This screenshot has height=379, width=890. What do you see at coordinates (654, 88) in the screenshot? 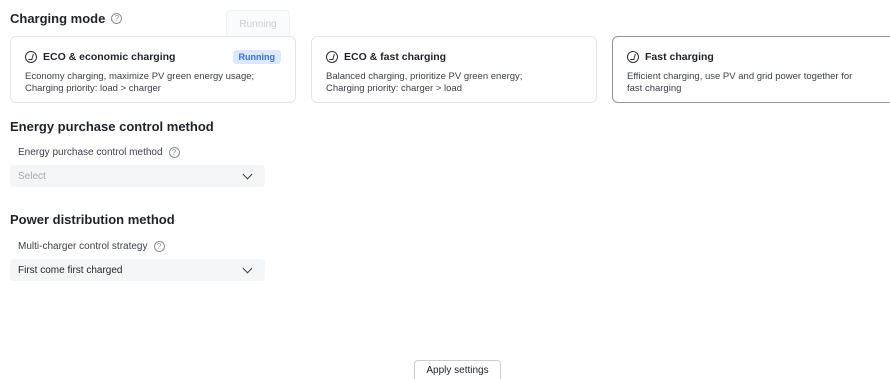
I see `card-desc-line: fast charging` at bounding box center [654, 88].